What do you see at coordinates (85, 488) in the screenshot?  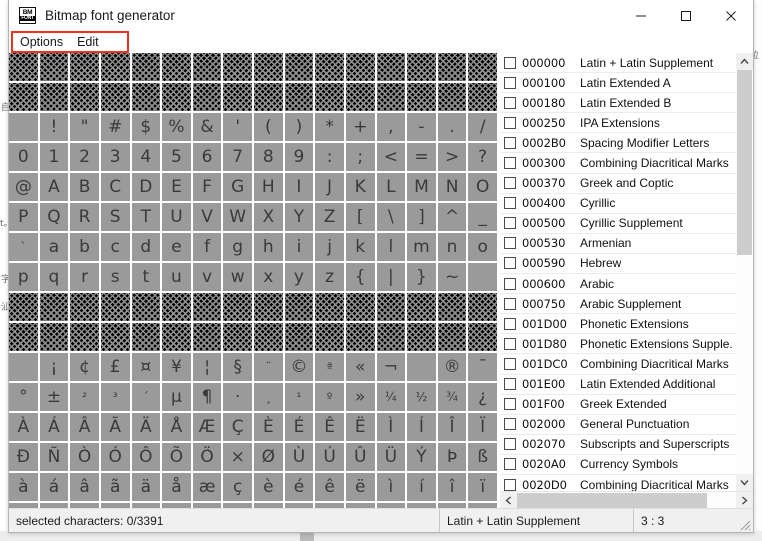 I see `char-cell: â` at bounding box center [85, 488].